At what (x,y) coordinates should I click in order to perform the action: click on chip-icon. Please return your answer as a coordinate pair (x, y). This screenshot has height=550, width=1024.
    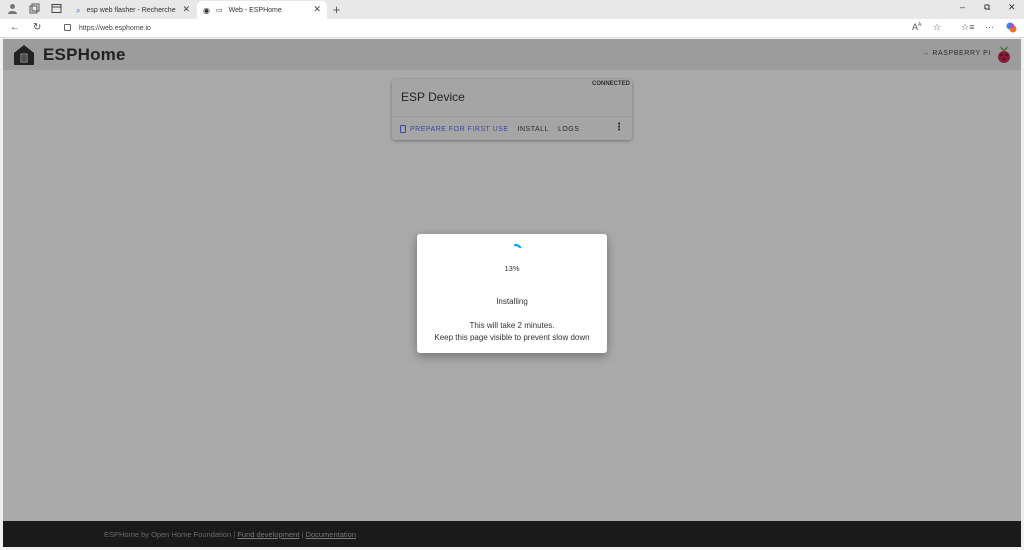
    Looking at the image, I should click on (403, 129).